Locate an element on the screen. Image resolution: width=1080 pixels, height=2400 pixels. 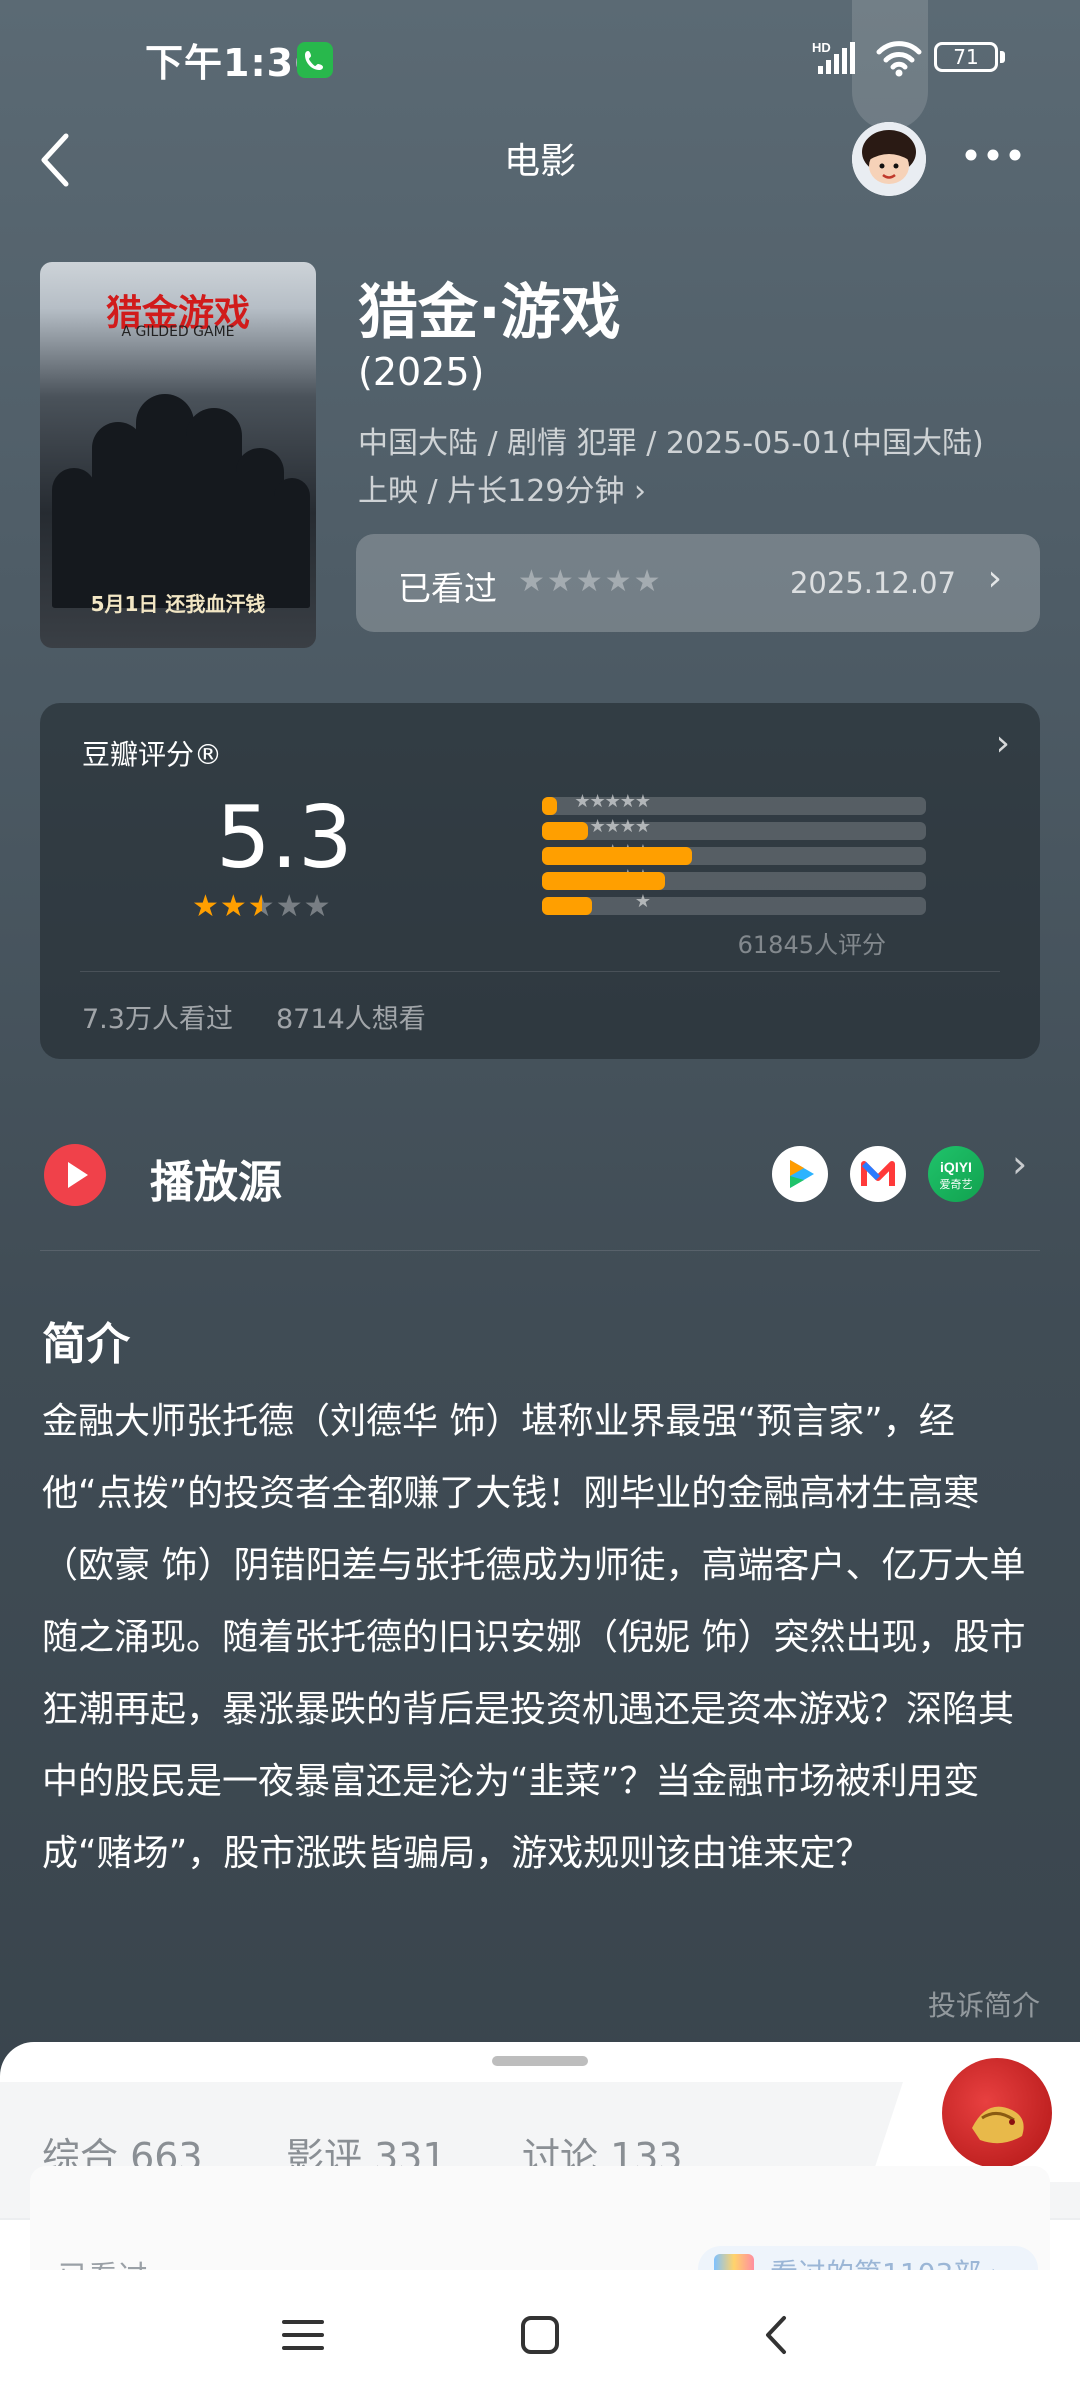
play-icon is located at coordinates (75, 1175).